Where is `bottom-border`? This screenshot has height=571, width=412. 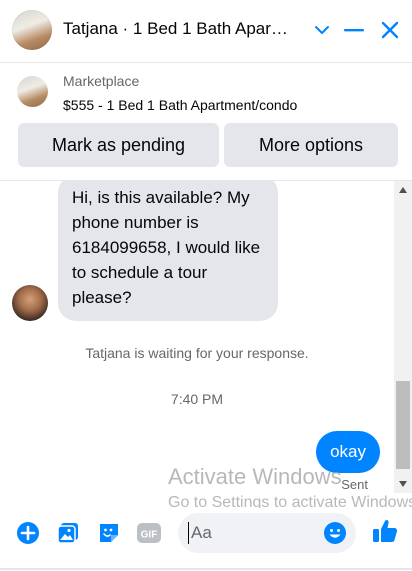 bottom-border is located at coordinates (206, 569).